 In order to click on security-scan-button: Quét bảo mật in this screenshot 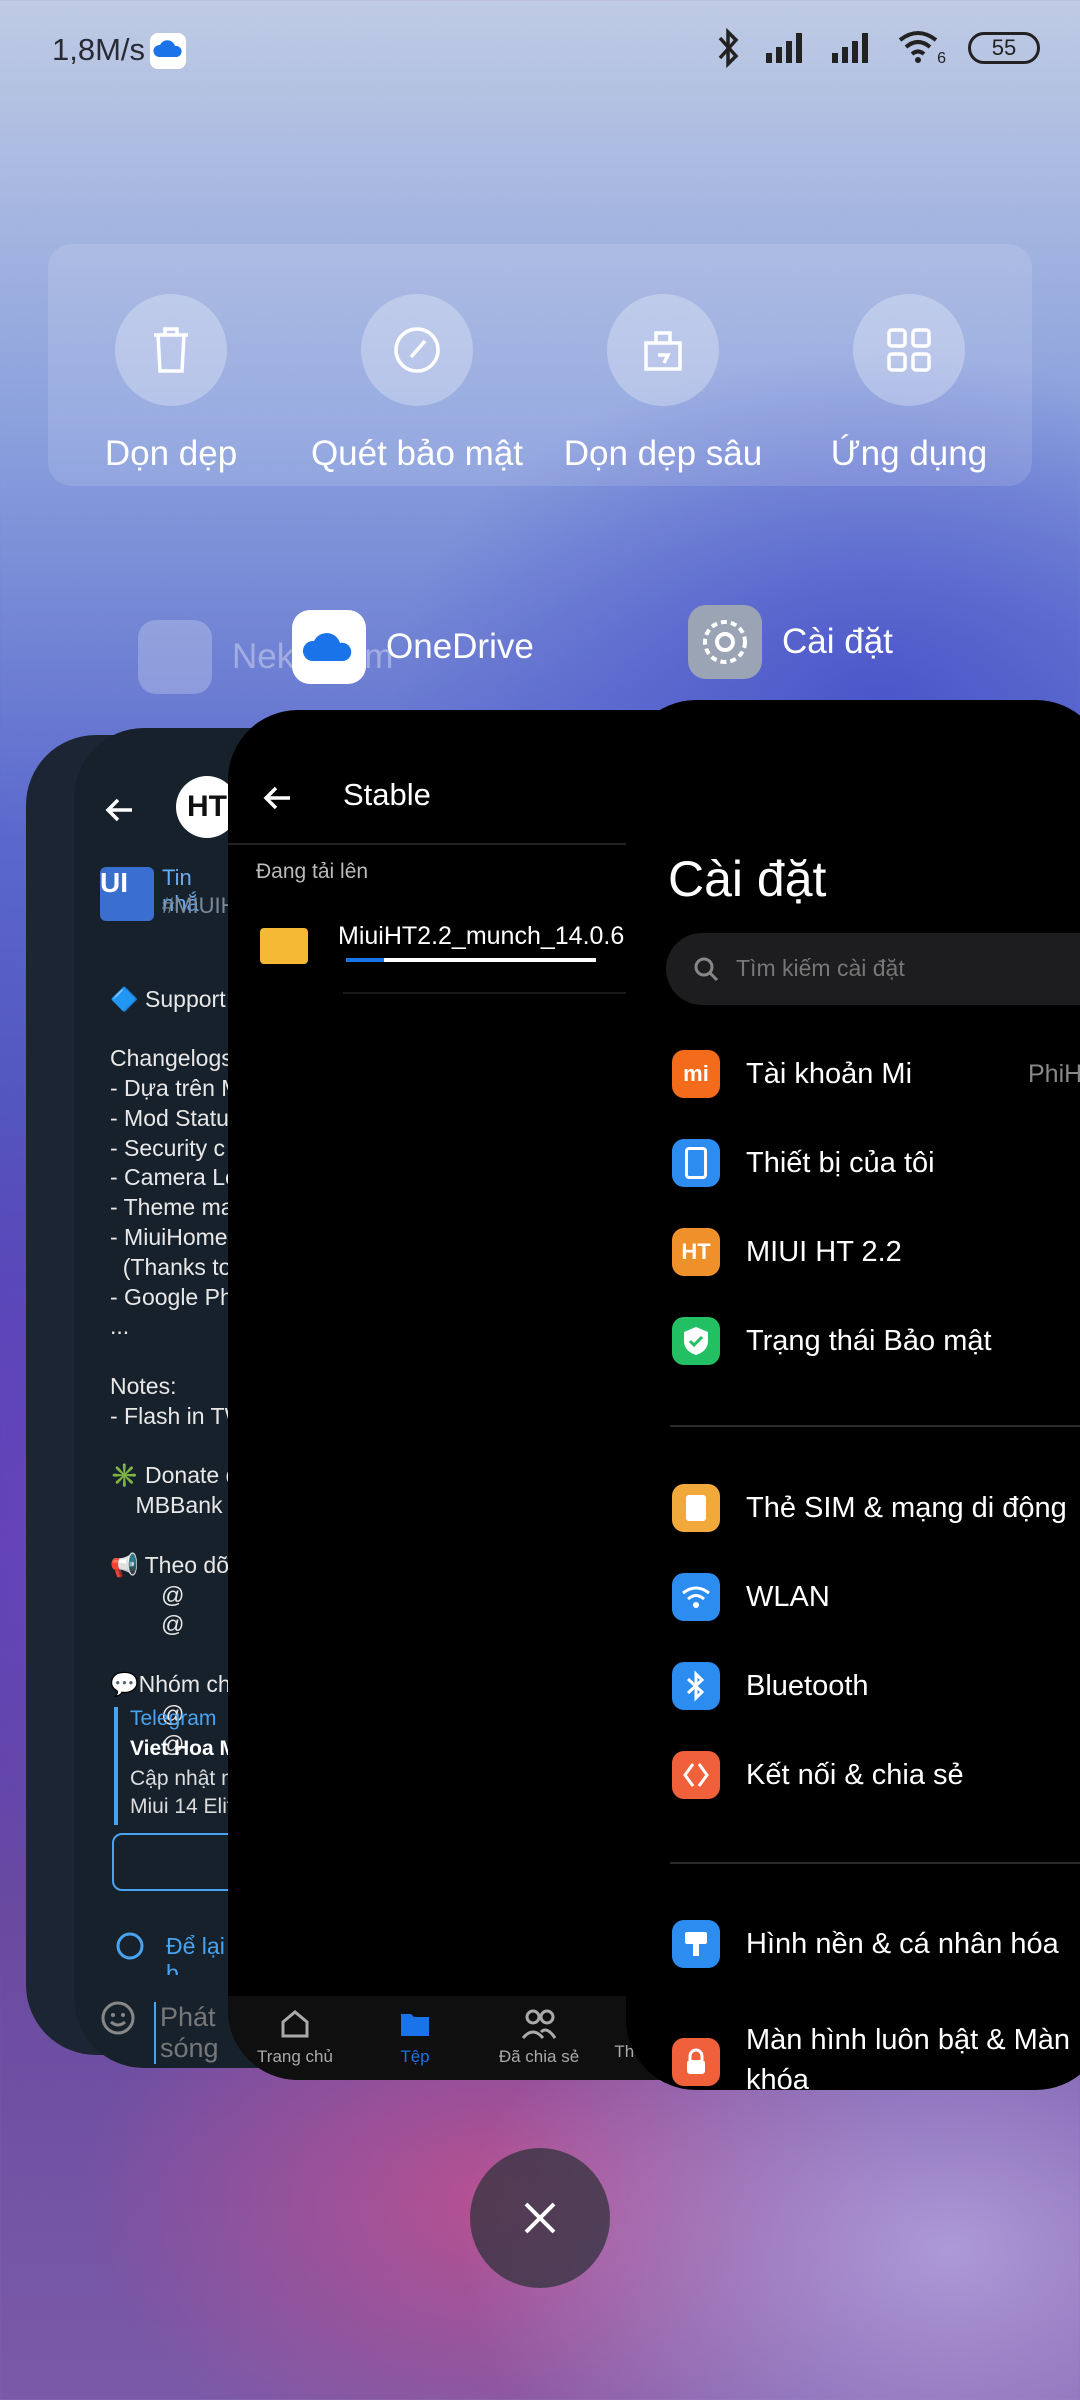, I will do `click(417, 384)`.